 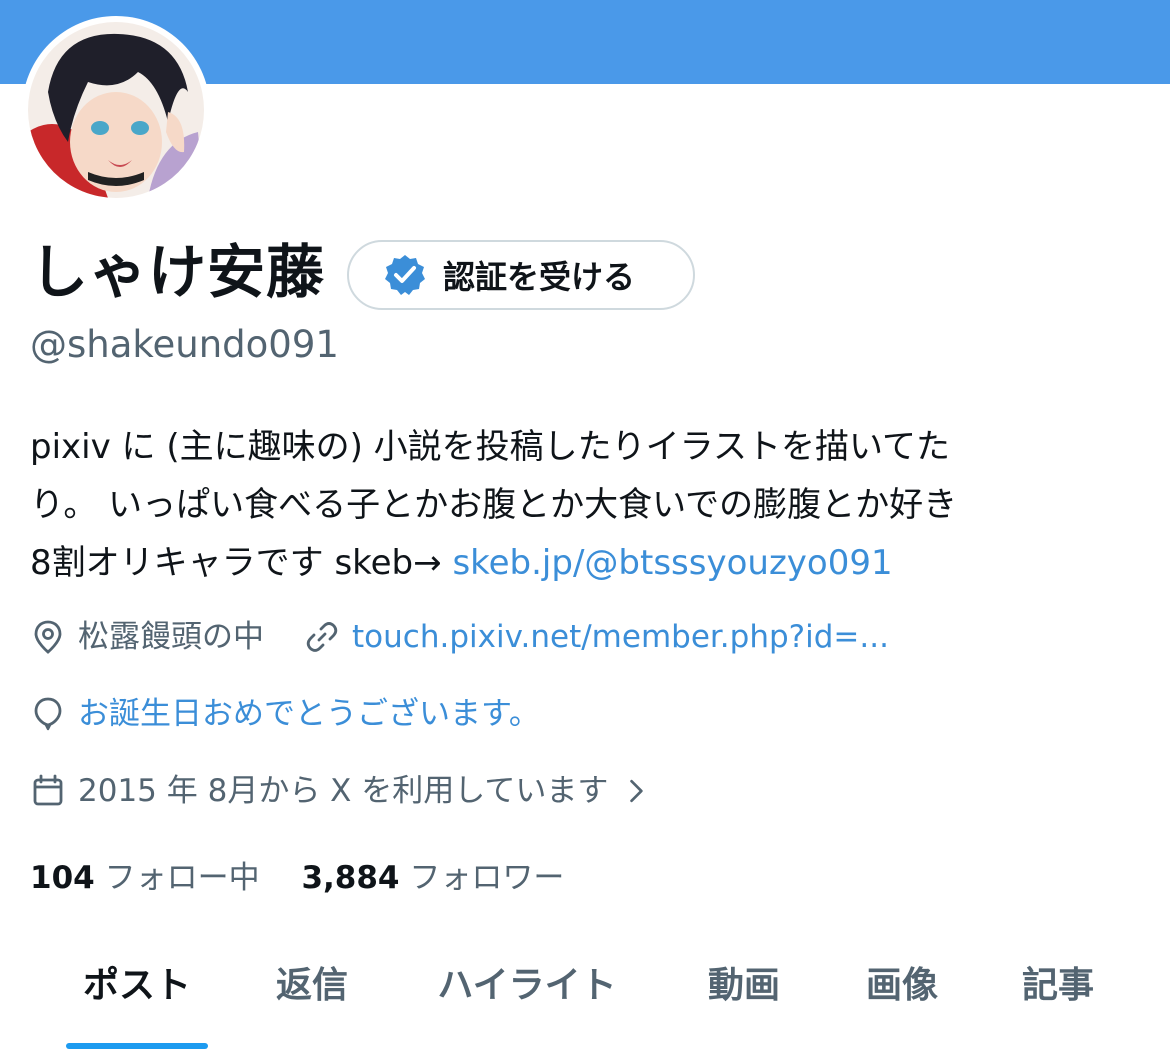 I want to click on tab-articles: 記事, so click(x=1058, y=986).